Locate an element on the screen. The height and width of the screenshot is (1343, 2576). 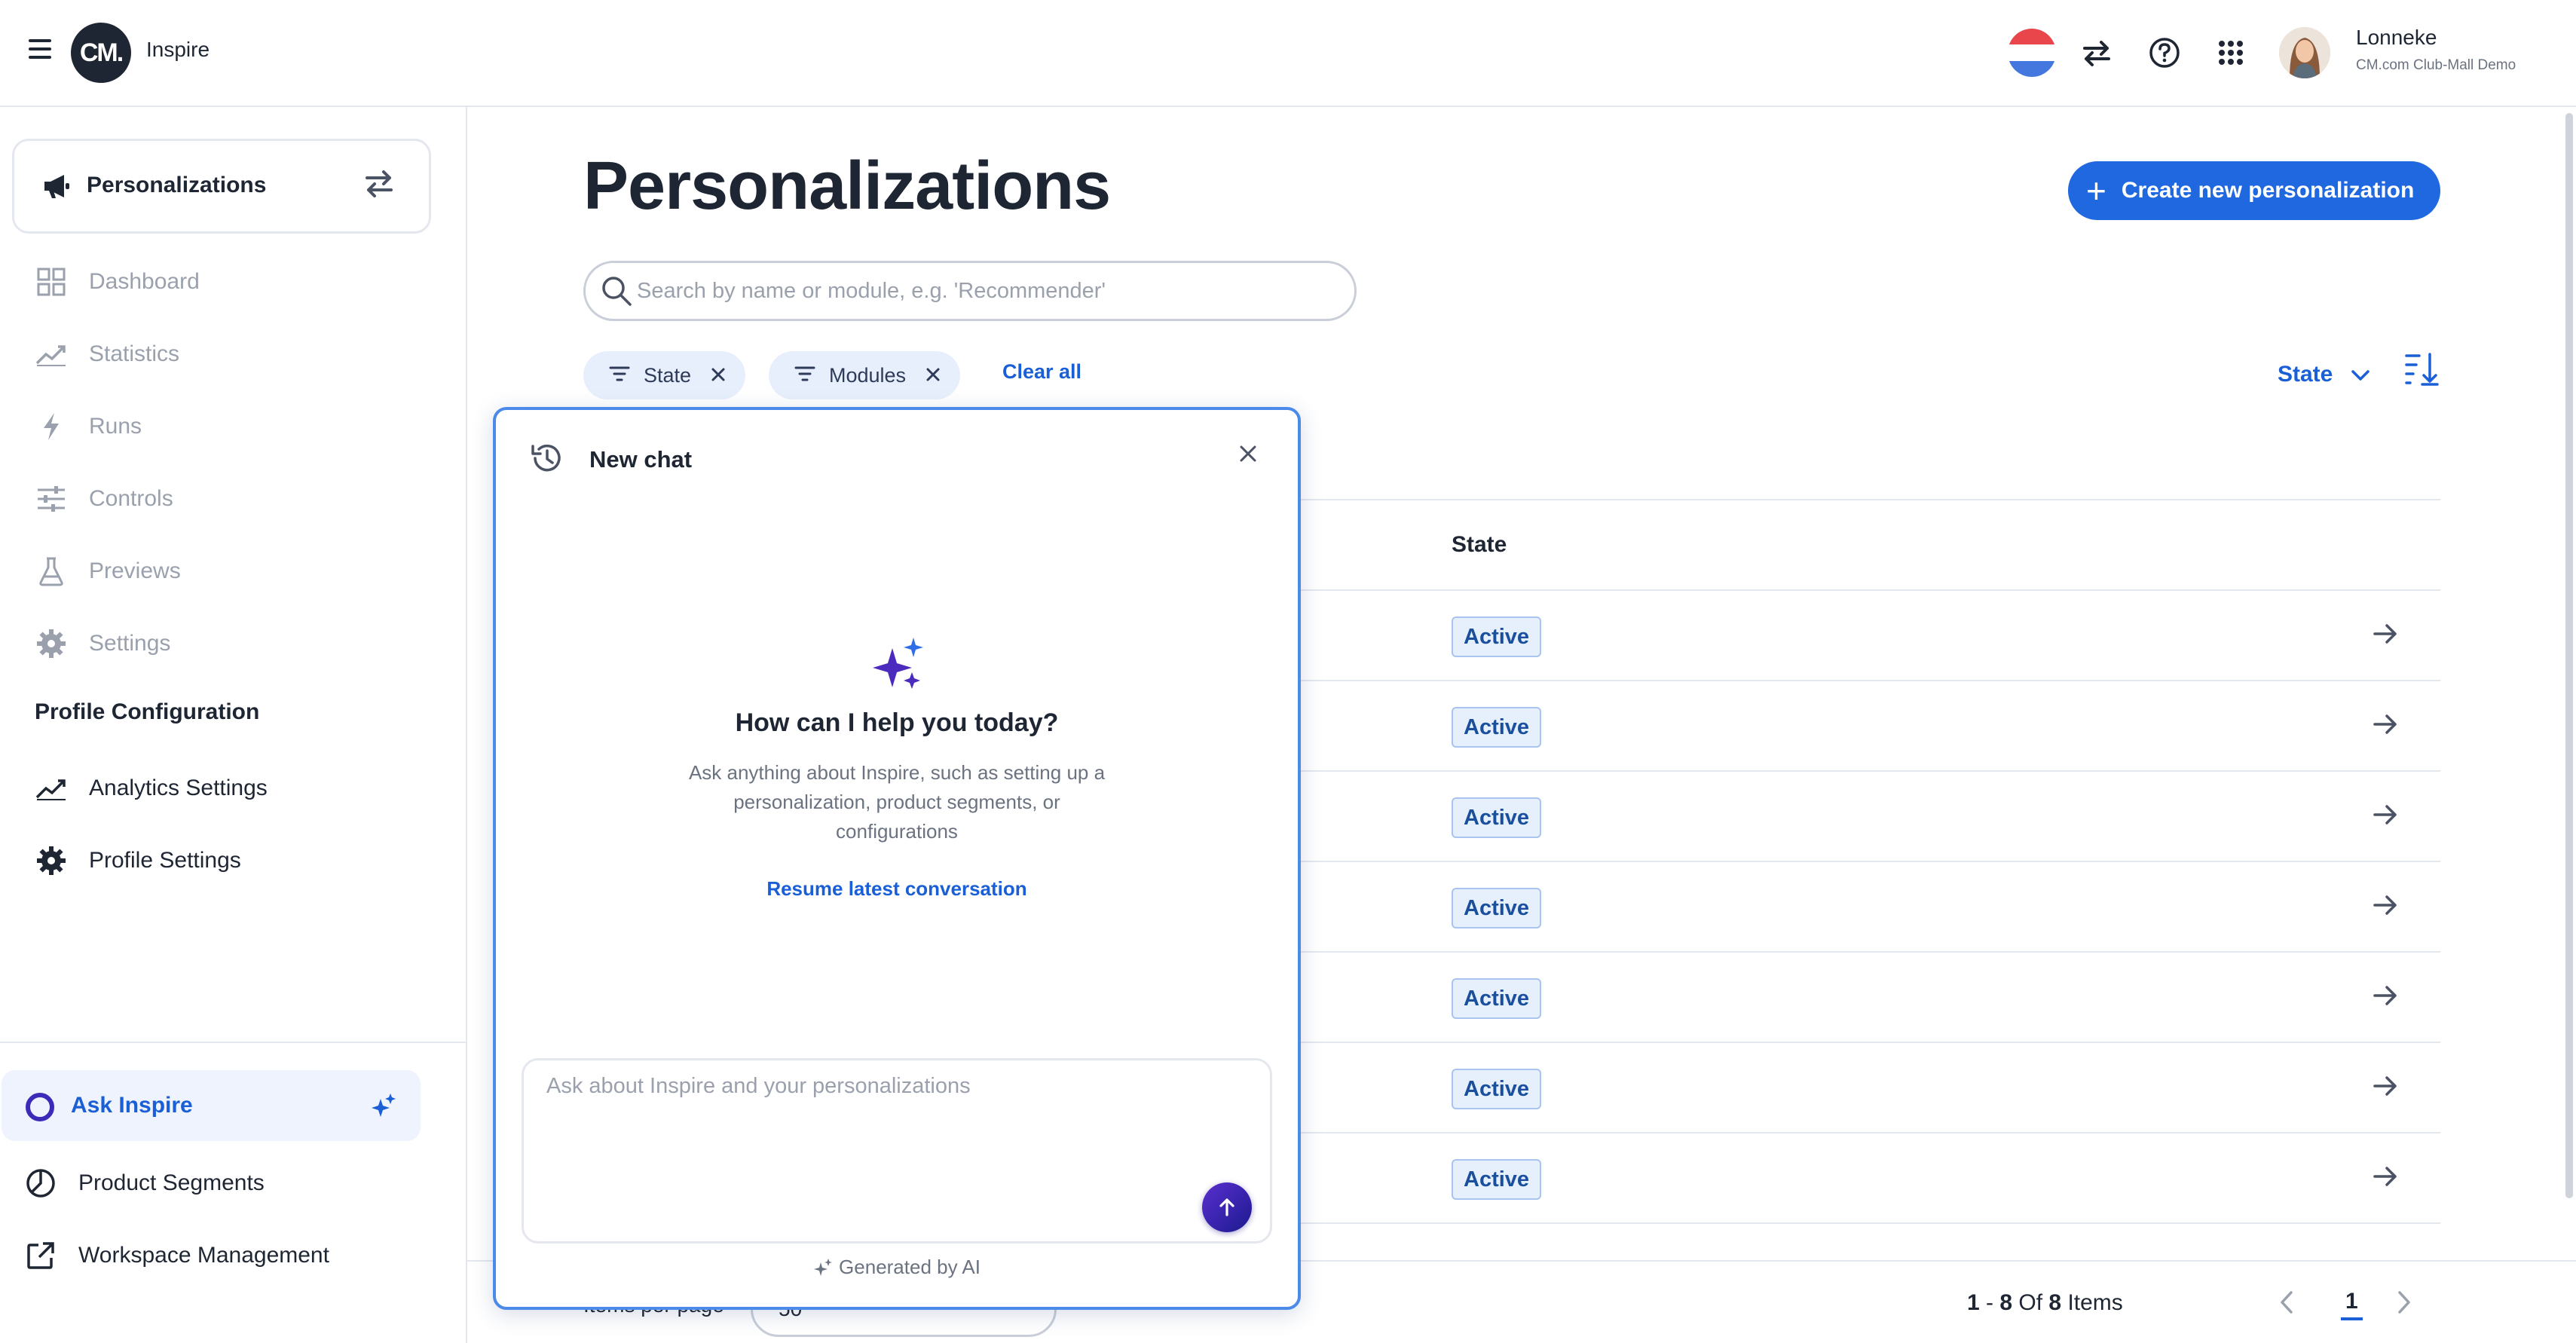
page-title: Personalizations is located at coordinates (847, 186).